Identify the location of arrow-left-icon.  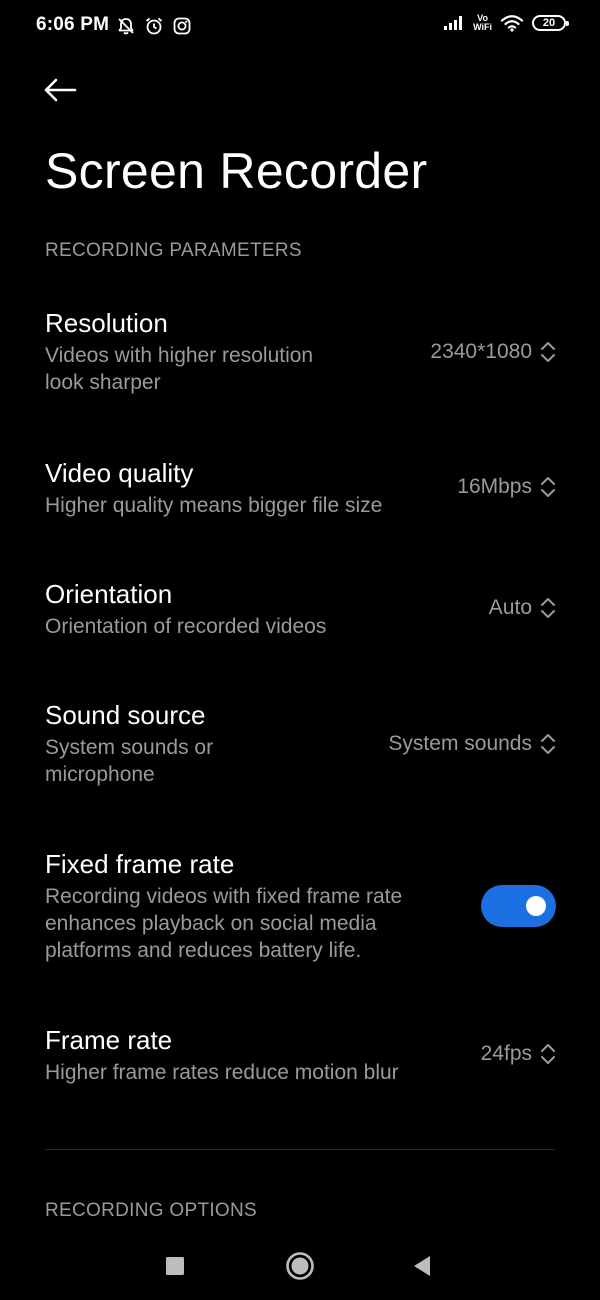
(60, 90).